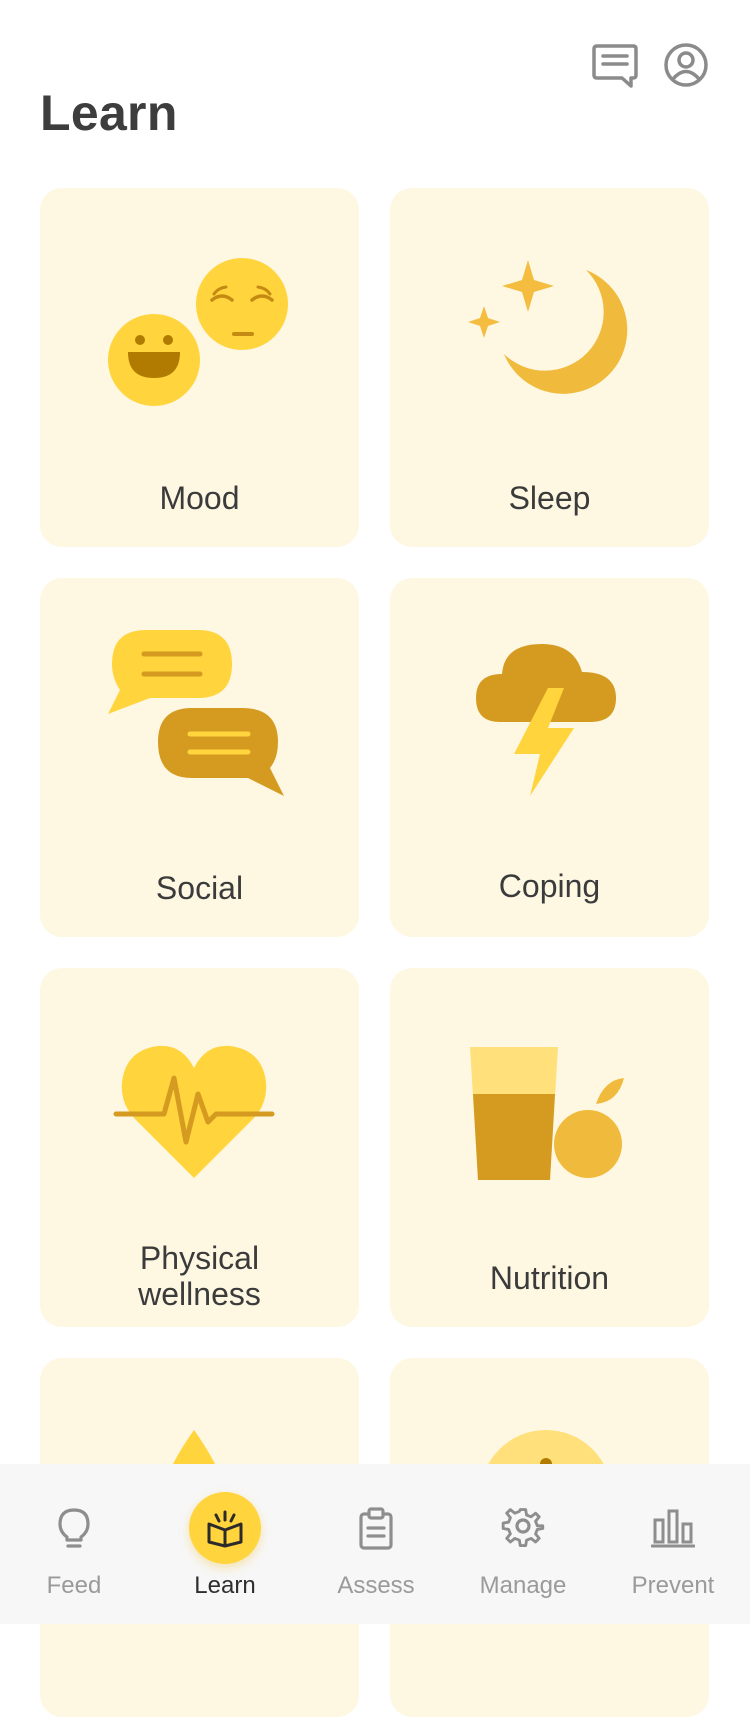  I want to click on nav-item-prevent: Prevent, so click(673, 1544).